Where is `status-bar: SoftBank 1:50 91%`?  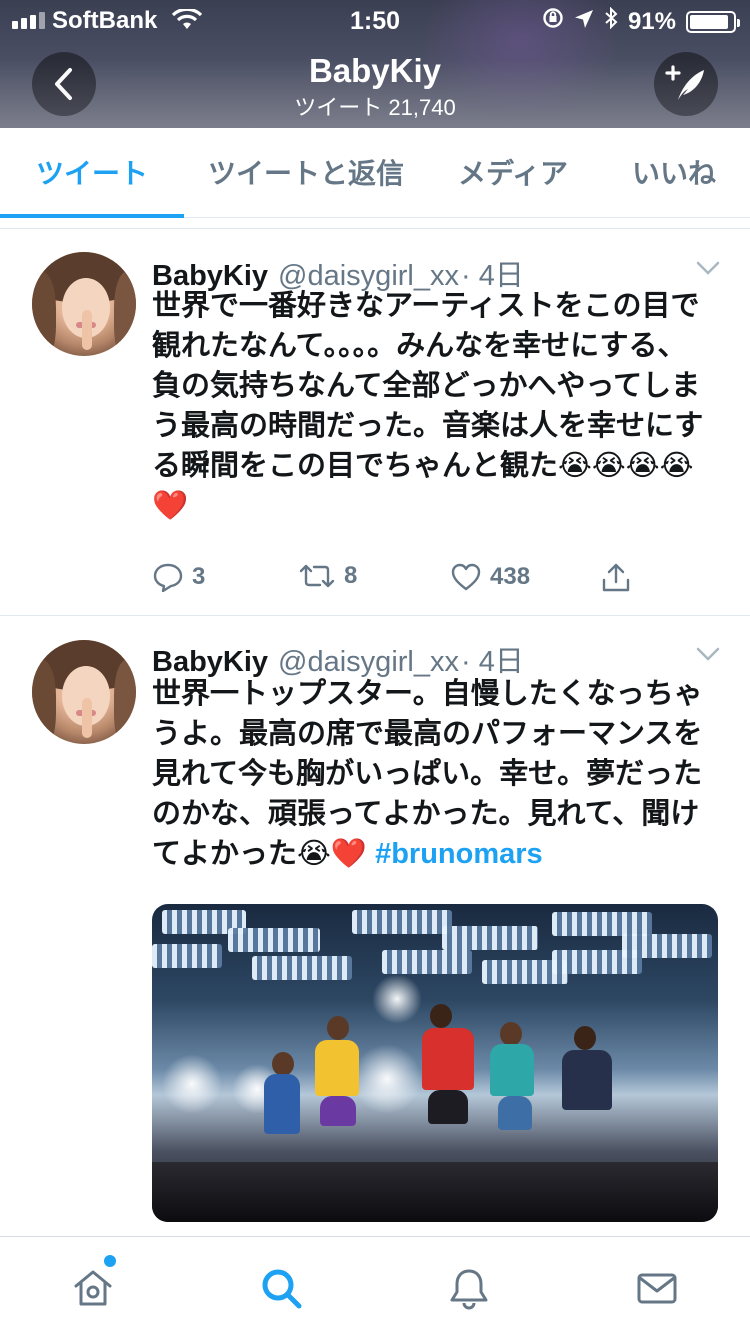
status-bar: SoftBank 1:50 91% is located at coordinates (375, 20).